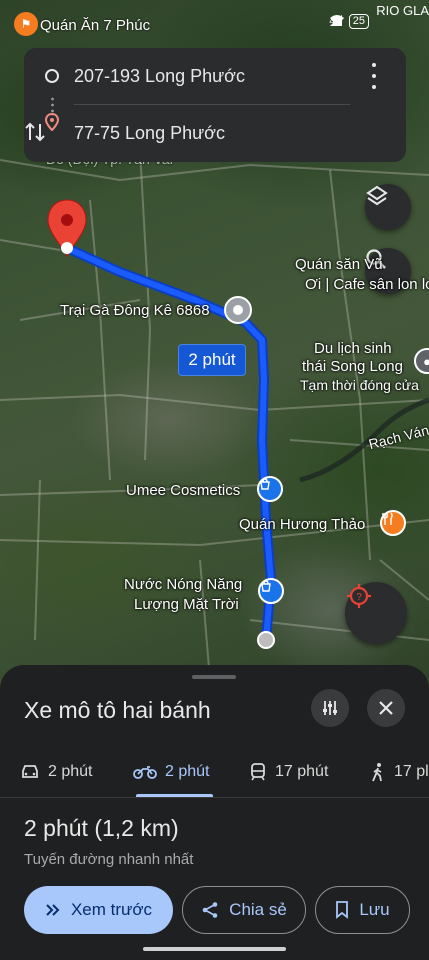 The height and width of the screenshot is (960, 429). I want to click on tab-car-label: 2 phút, so click(70, 771).